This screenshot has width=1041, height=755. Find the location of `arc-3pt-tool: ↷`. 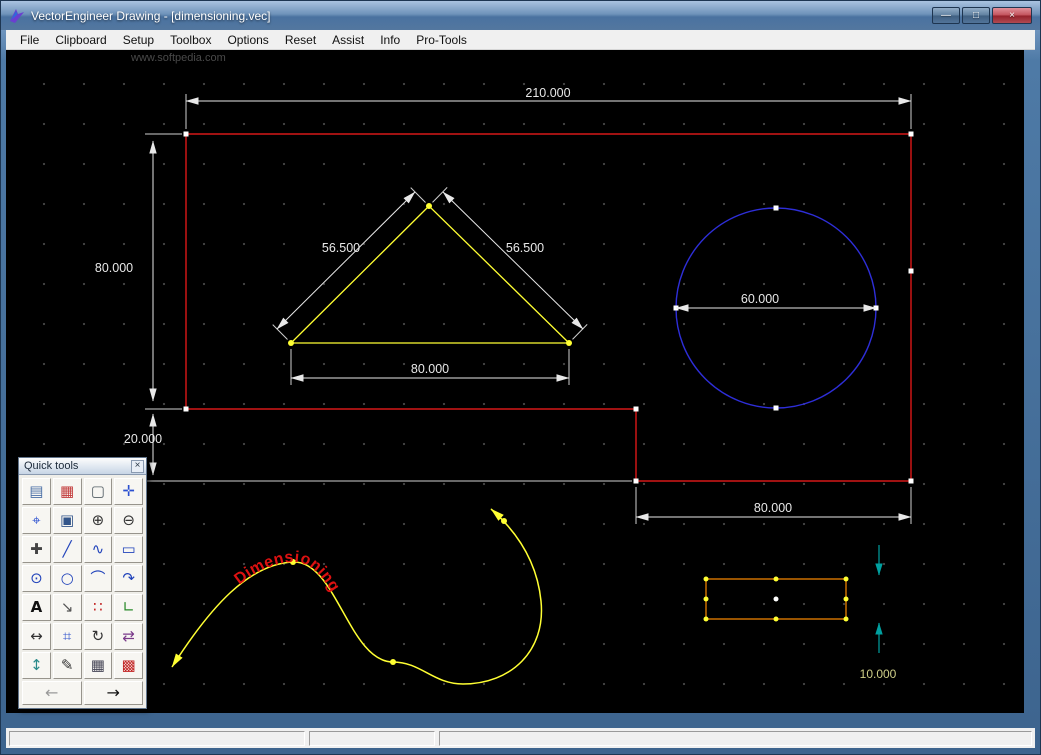

arc-3pt-tool: ↷ is located at coordinates (128, 578).